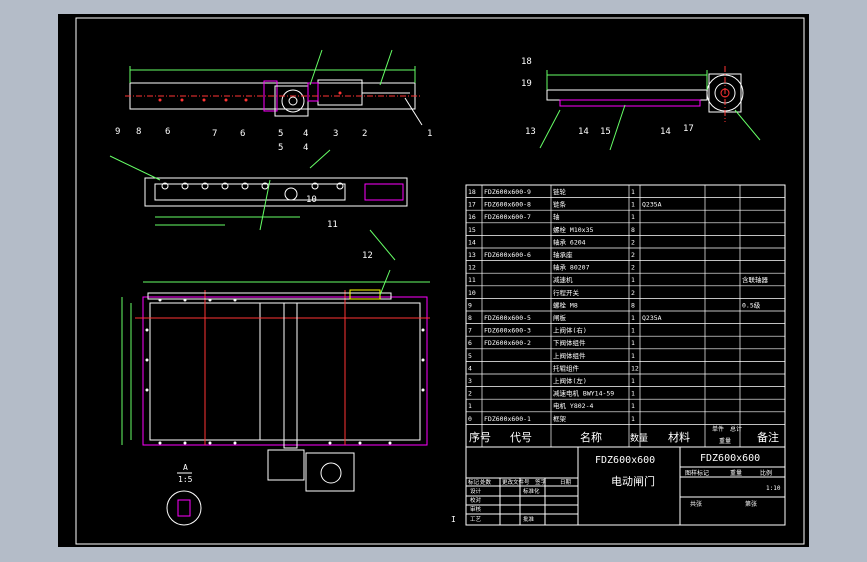  What do you see at coordinates (242, 134) in the screenshot?
I see `balloon: 6` at bounding box center [242, 134].